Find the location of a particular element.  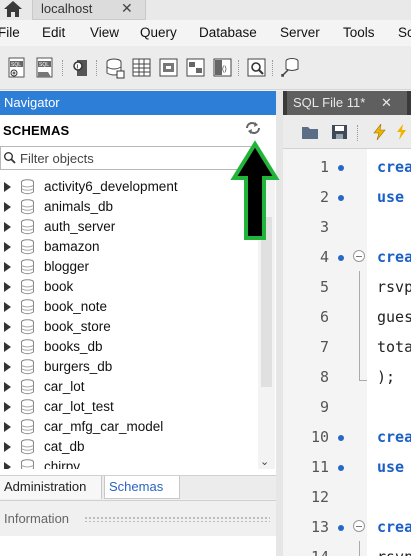

create-view-icon is located at coordinates (169, 68).